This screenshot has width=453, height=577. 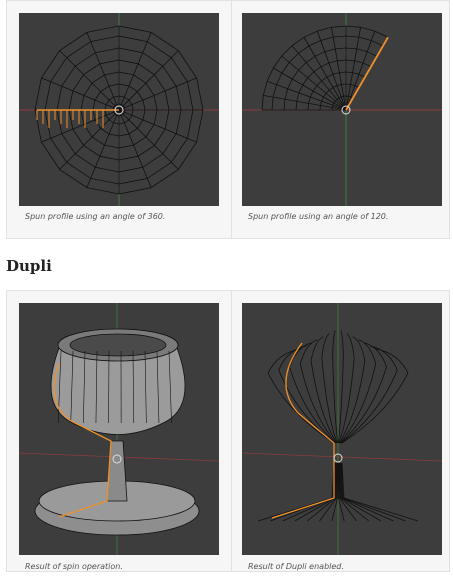 I want to click on selected-profile, so click(x=303, y=430).